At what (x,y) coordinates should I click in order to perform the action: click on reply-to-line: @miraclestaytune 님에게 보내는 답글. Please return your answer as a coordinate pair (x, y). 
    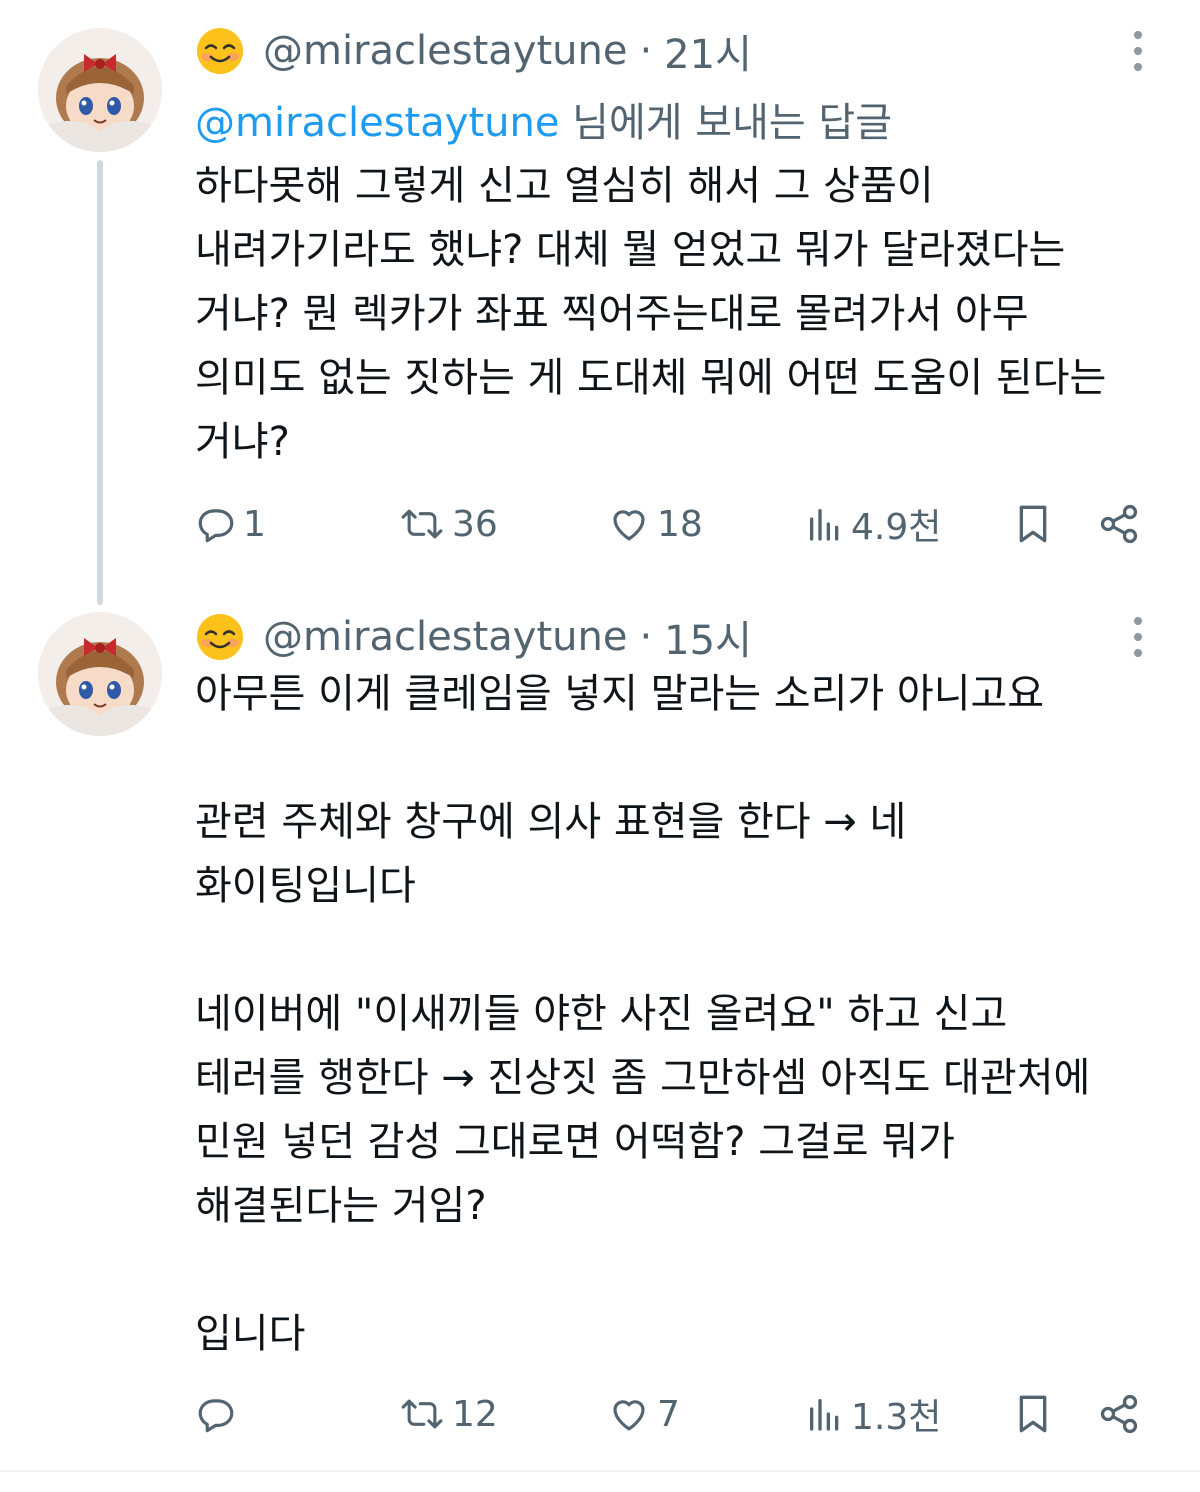
    Looking at the image, I should click on (543, 119).